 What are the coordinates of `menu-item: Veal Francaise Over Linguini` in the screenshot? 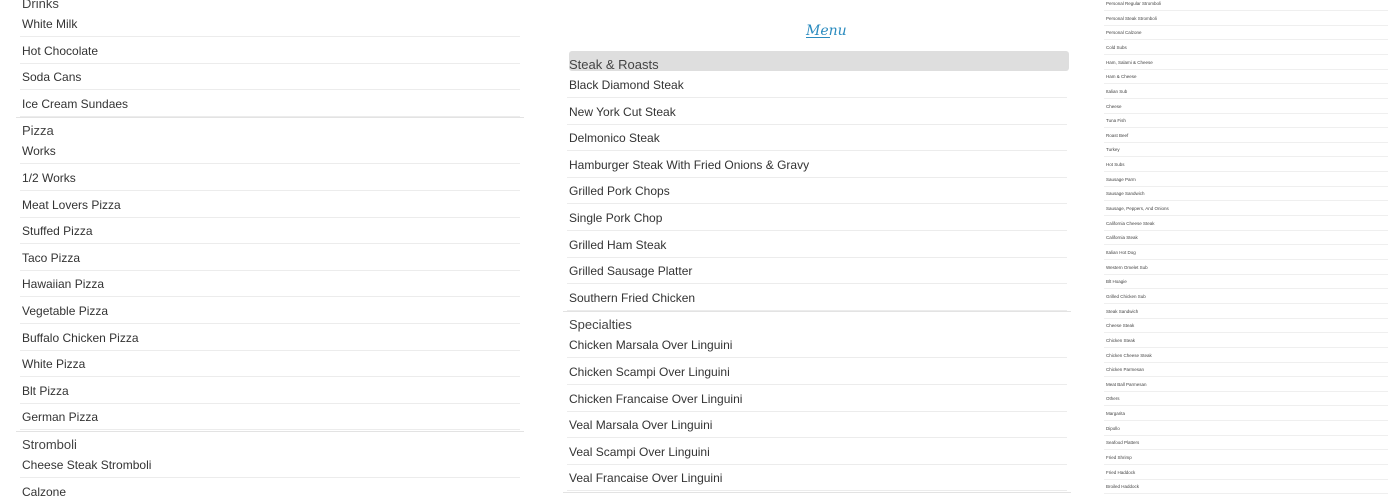 It's located at (645, 478).